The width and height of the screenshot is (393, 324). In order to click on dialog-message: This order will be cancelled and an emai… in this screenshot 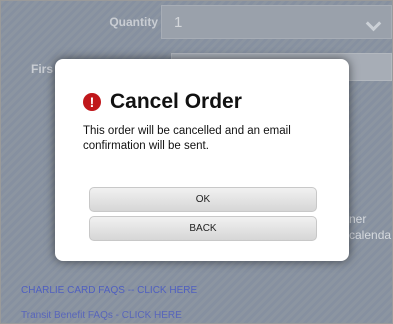, I will do `click(187, 138)`.